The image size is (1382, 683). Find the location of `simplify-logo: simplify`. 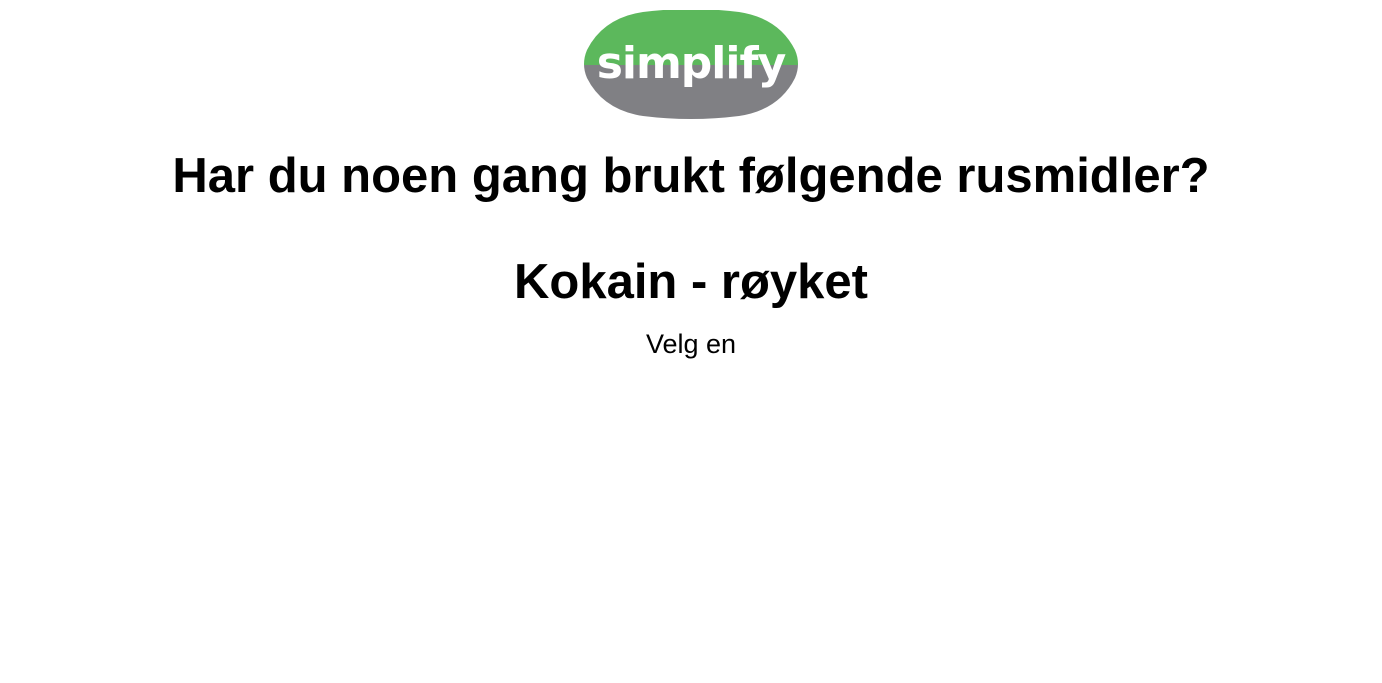

simplify-logo: simplify is located at coordinates (691, 64).